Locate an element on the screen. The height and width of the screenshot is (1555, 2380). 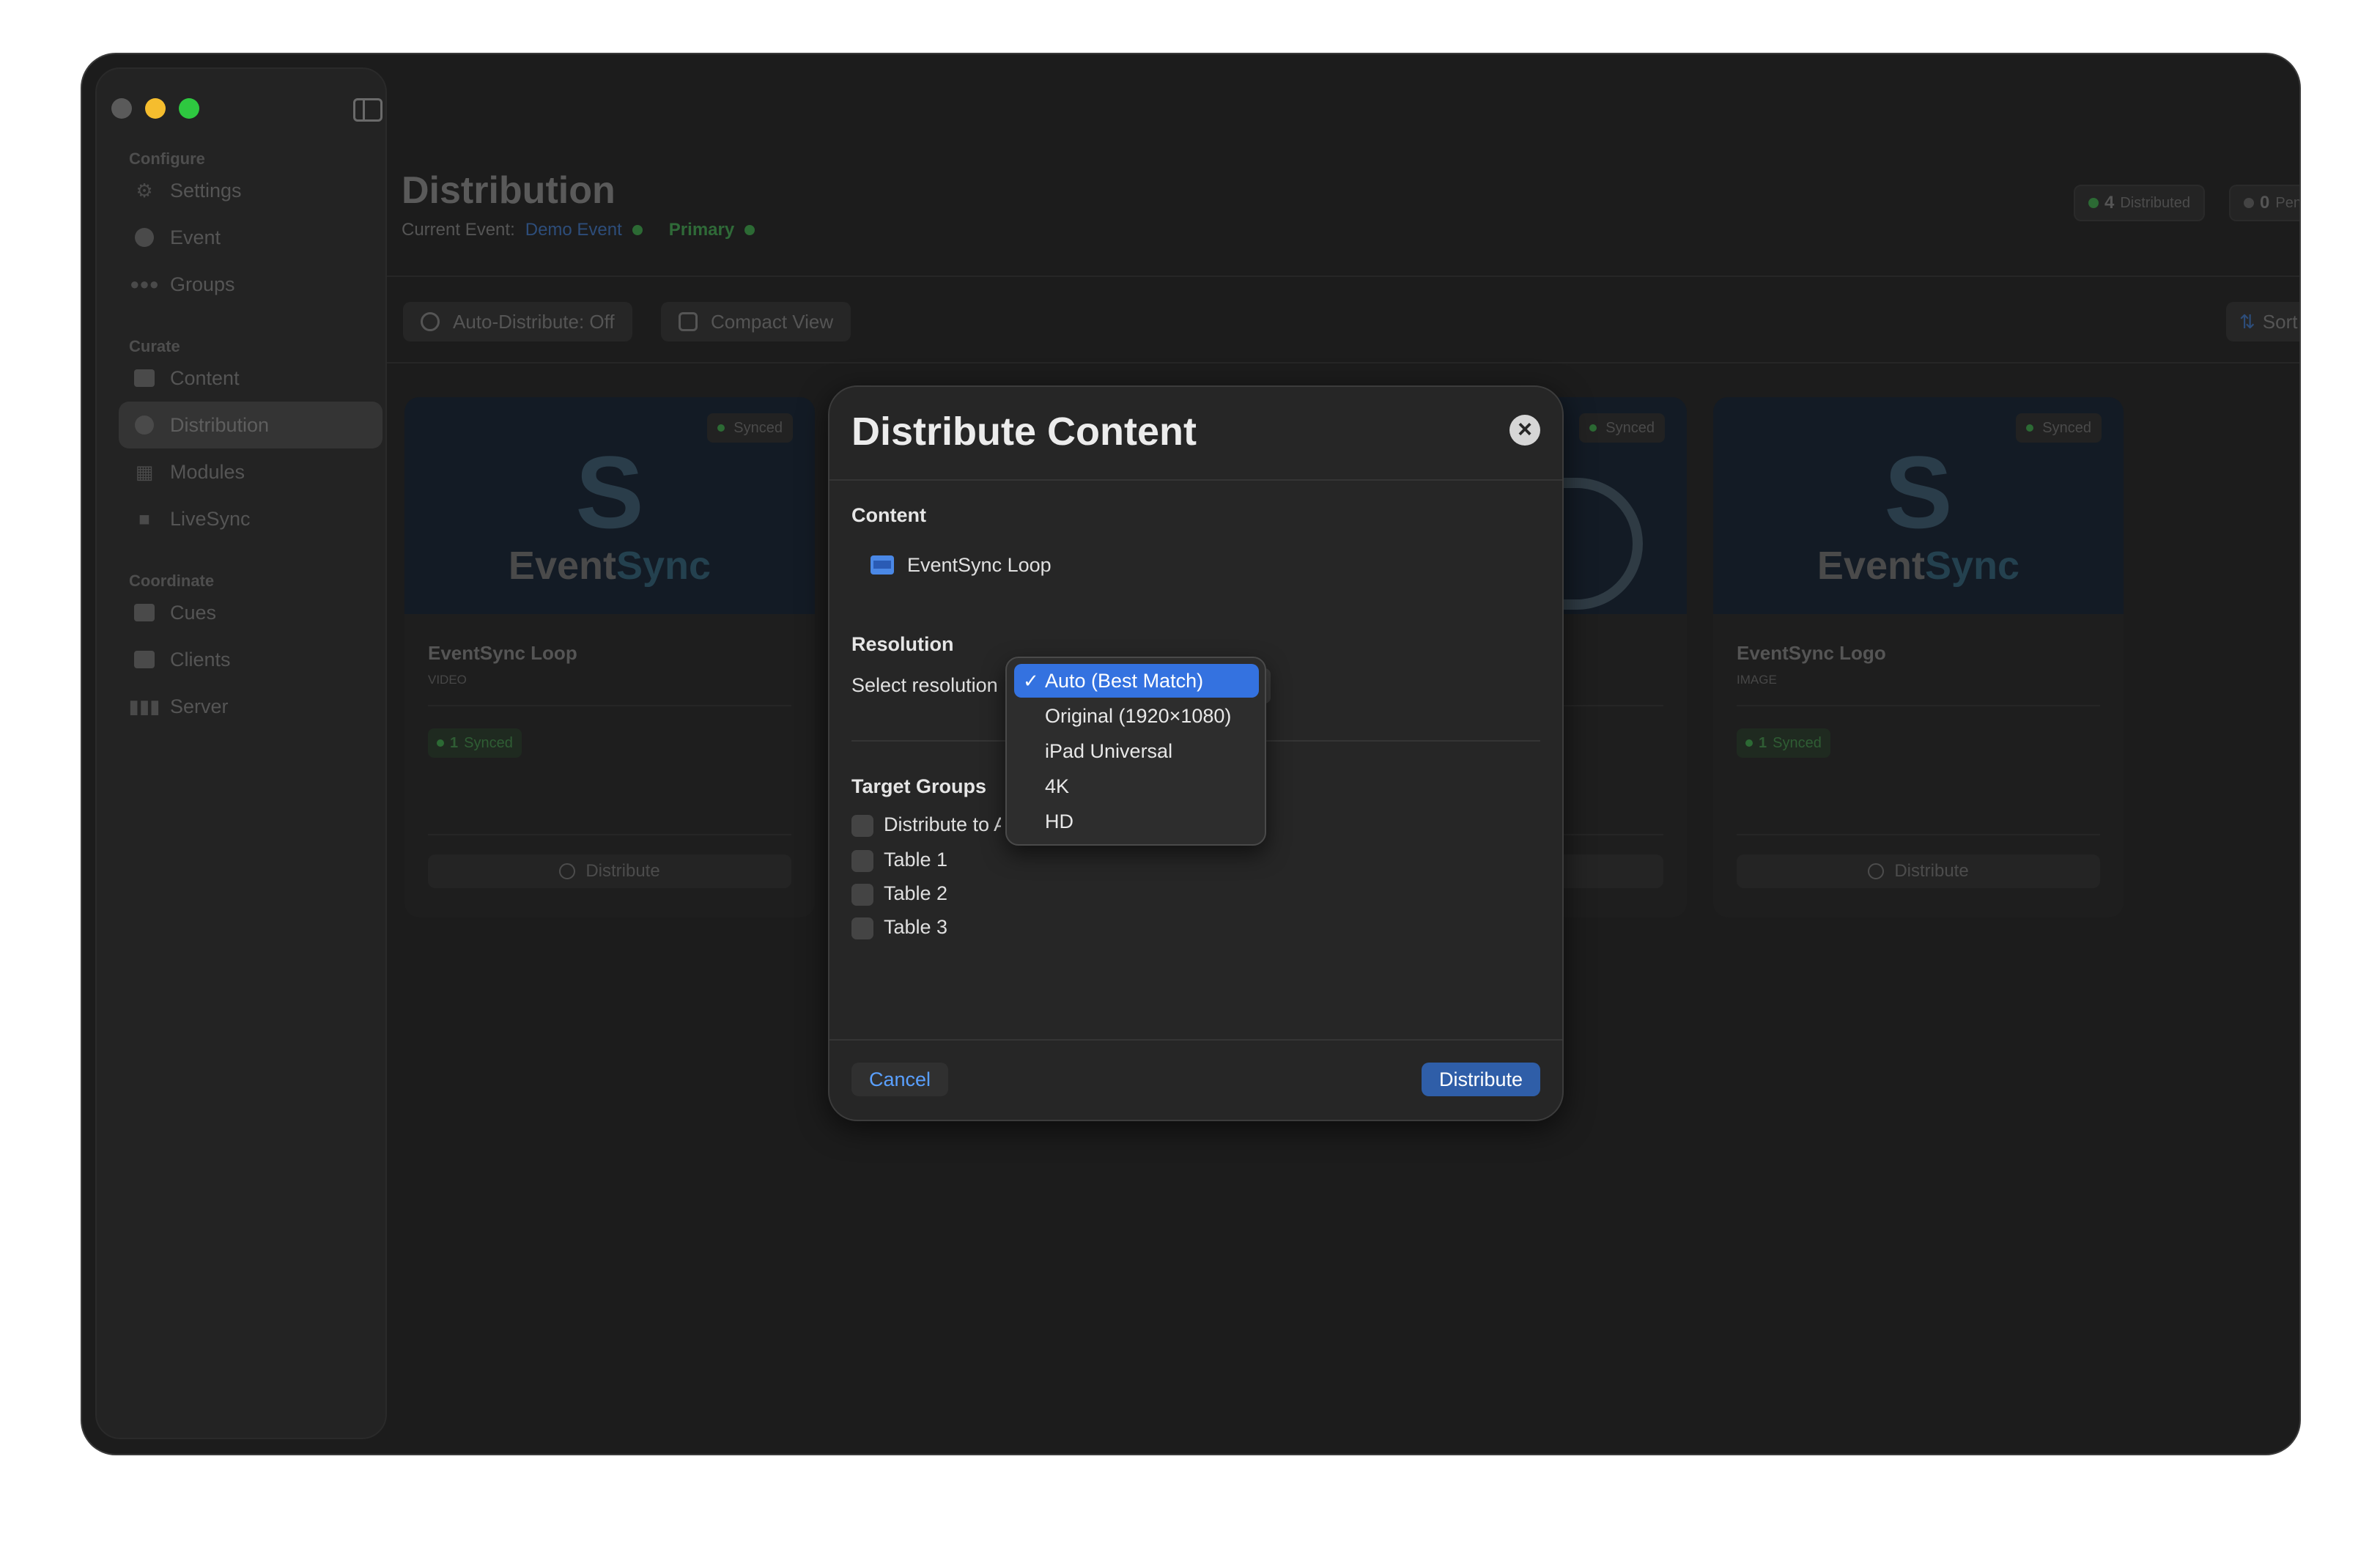
clients-icon is located at coordinates (144, 659).